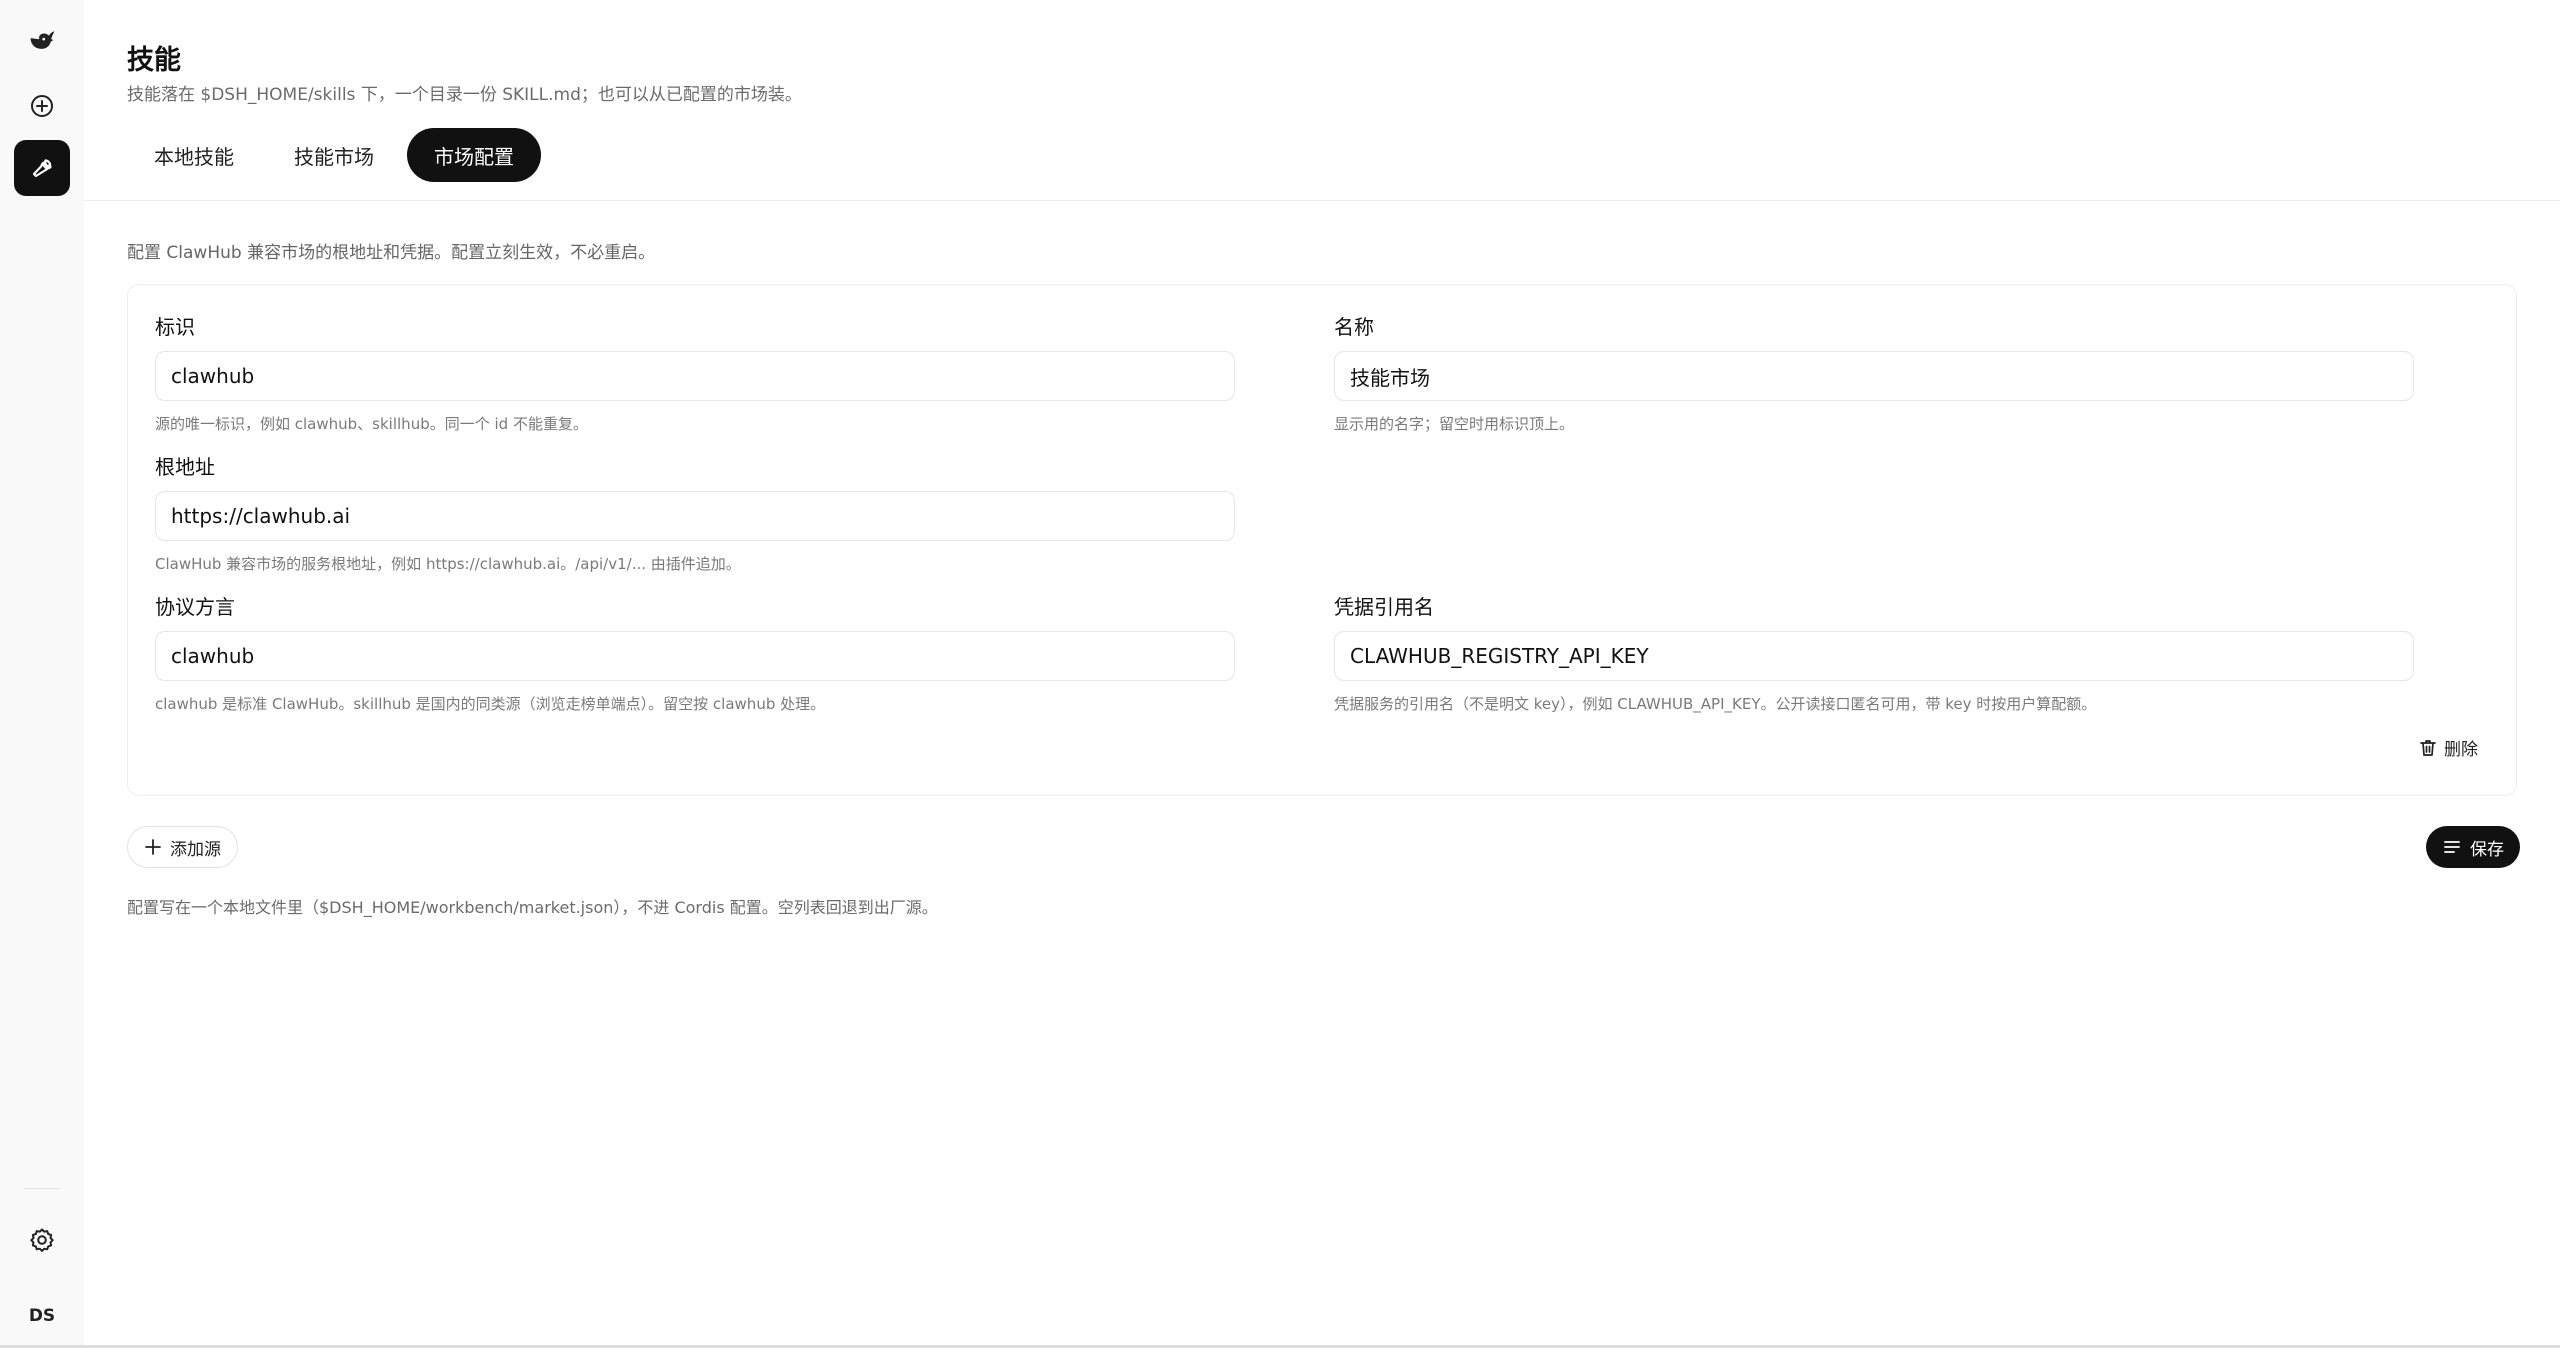  I want to click on user-avatar: DS, so click(42, 1316).